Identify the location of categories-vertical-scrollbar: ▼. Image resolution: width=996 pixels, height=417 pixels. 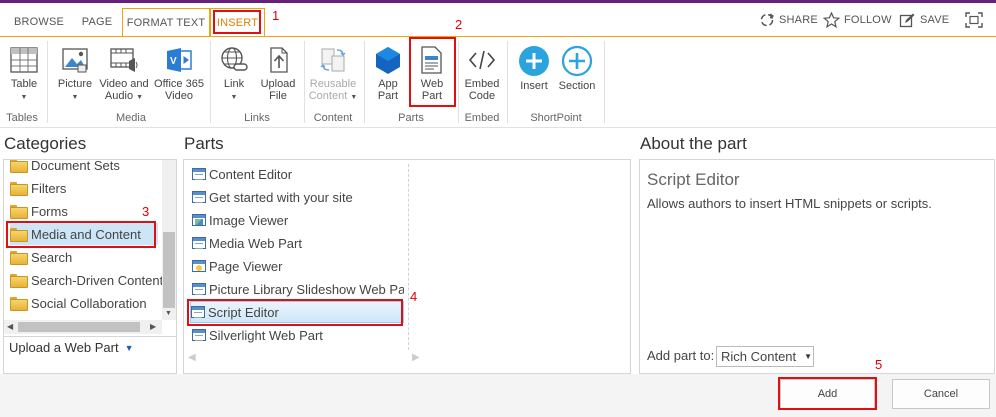
(169, 240).